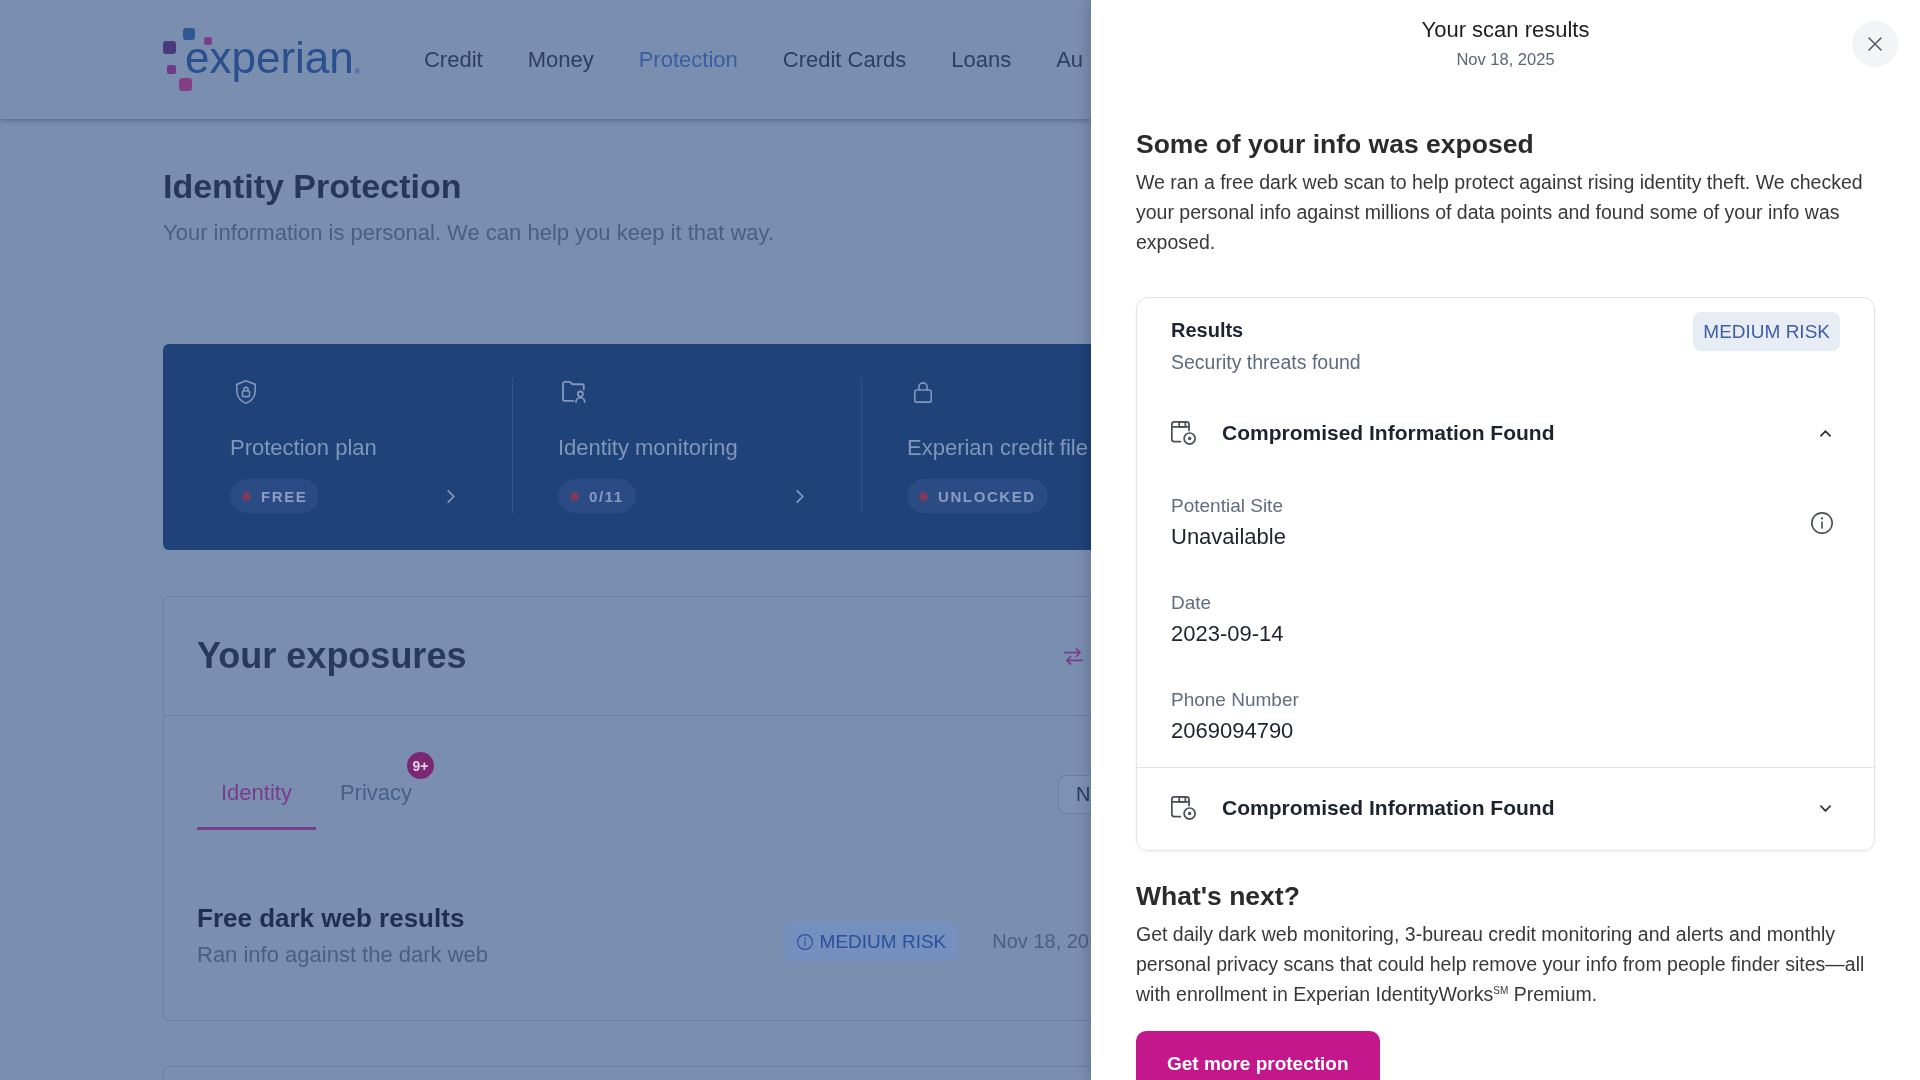 The image size is (1920, 1080). I want to click on drawer-title: Your scan results, so click(1505, 30).